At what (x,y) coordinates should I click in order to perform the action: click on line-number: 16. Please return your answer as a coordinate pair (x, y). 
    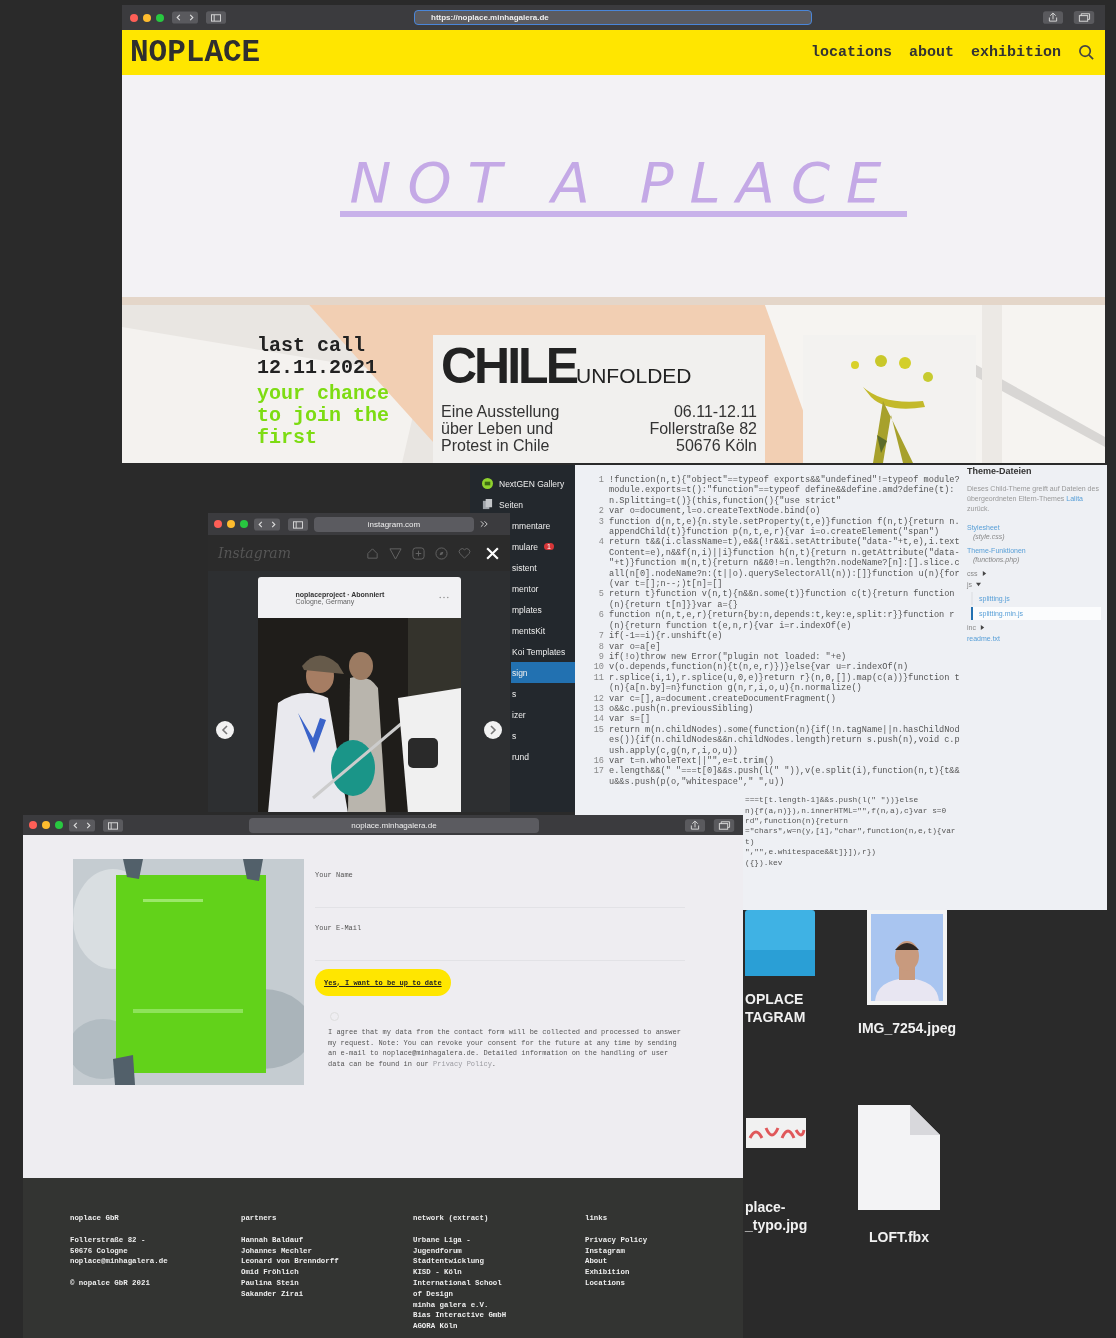
    Looking at the image, I should click on (598, 761).